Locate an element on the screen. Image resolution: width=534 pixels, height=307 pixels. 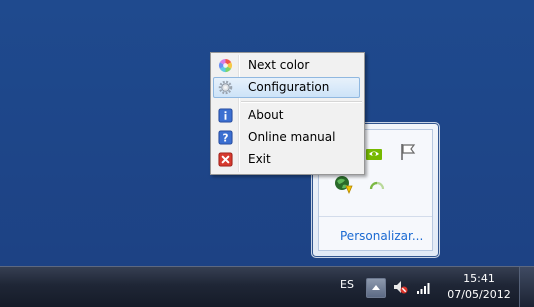
system-clock: 15:41 07/05/2012 is located at coordinates (479, 287).